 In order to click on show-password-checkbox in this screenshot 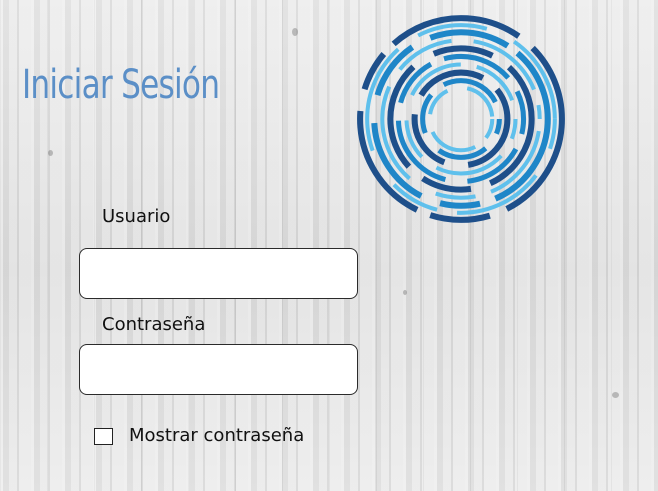, I will do `click(103, 436)`.